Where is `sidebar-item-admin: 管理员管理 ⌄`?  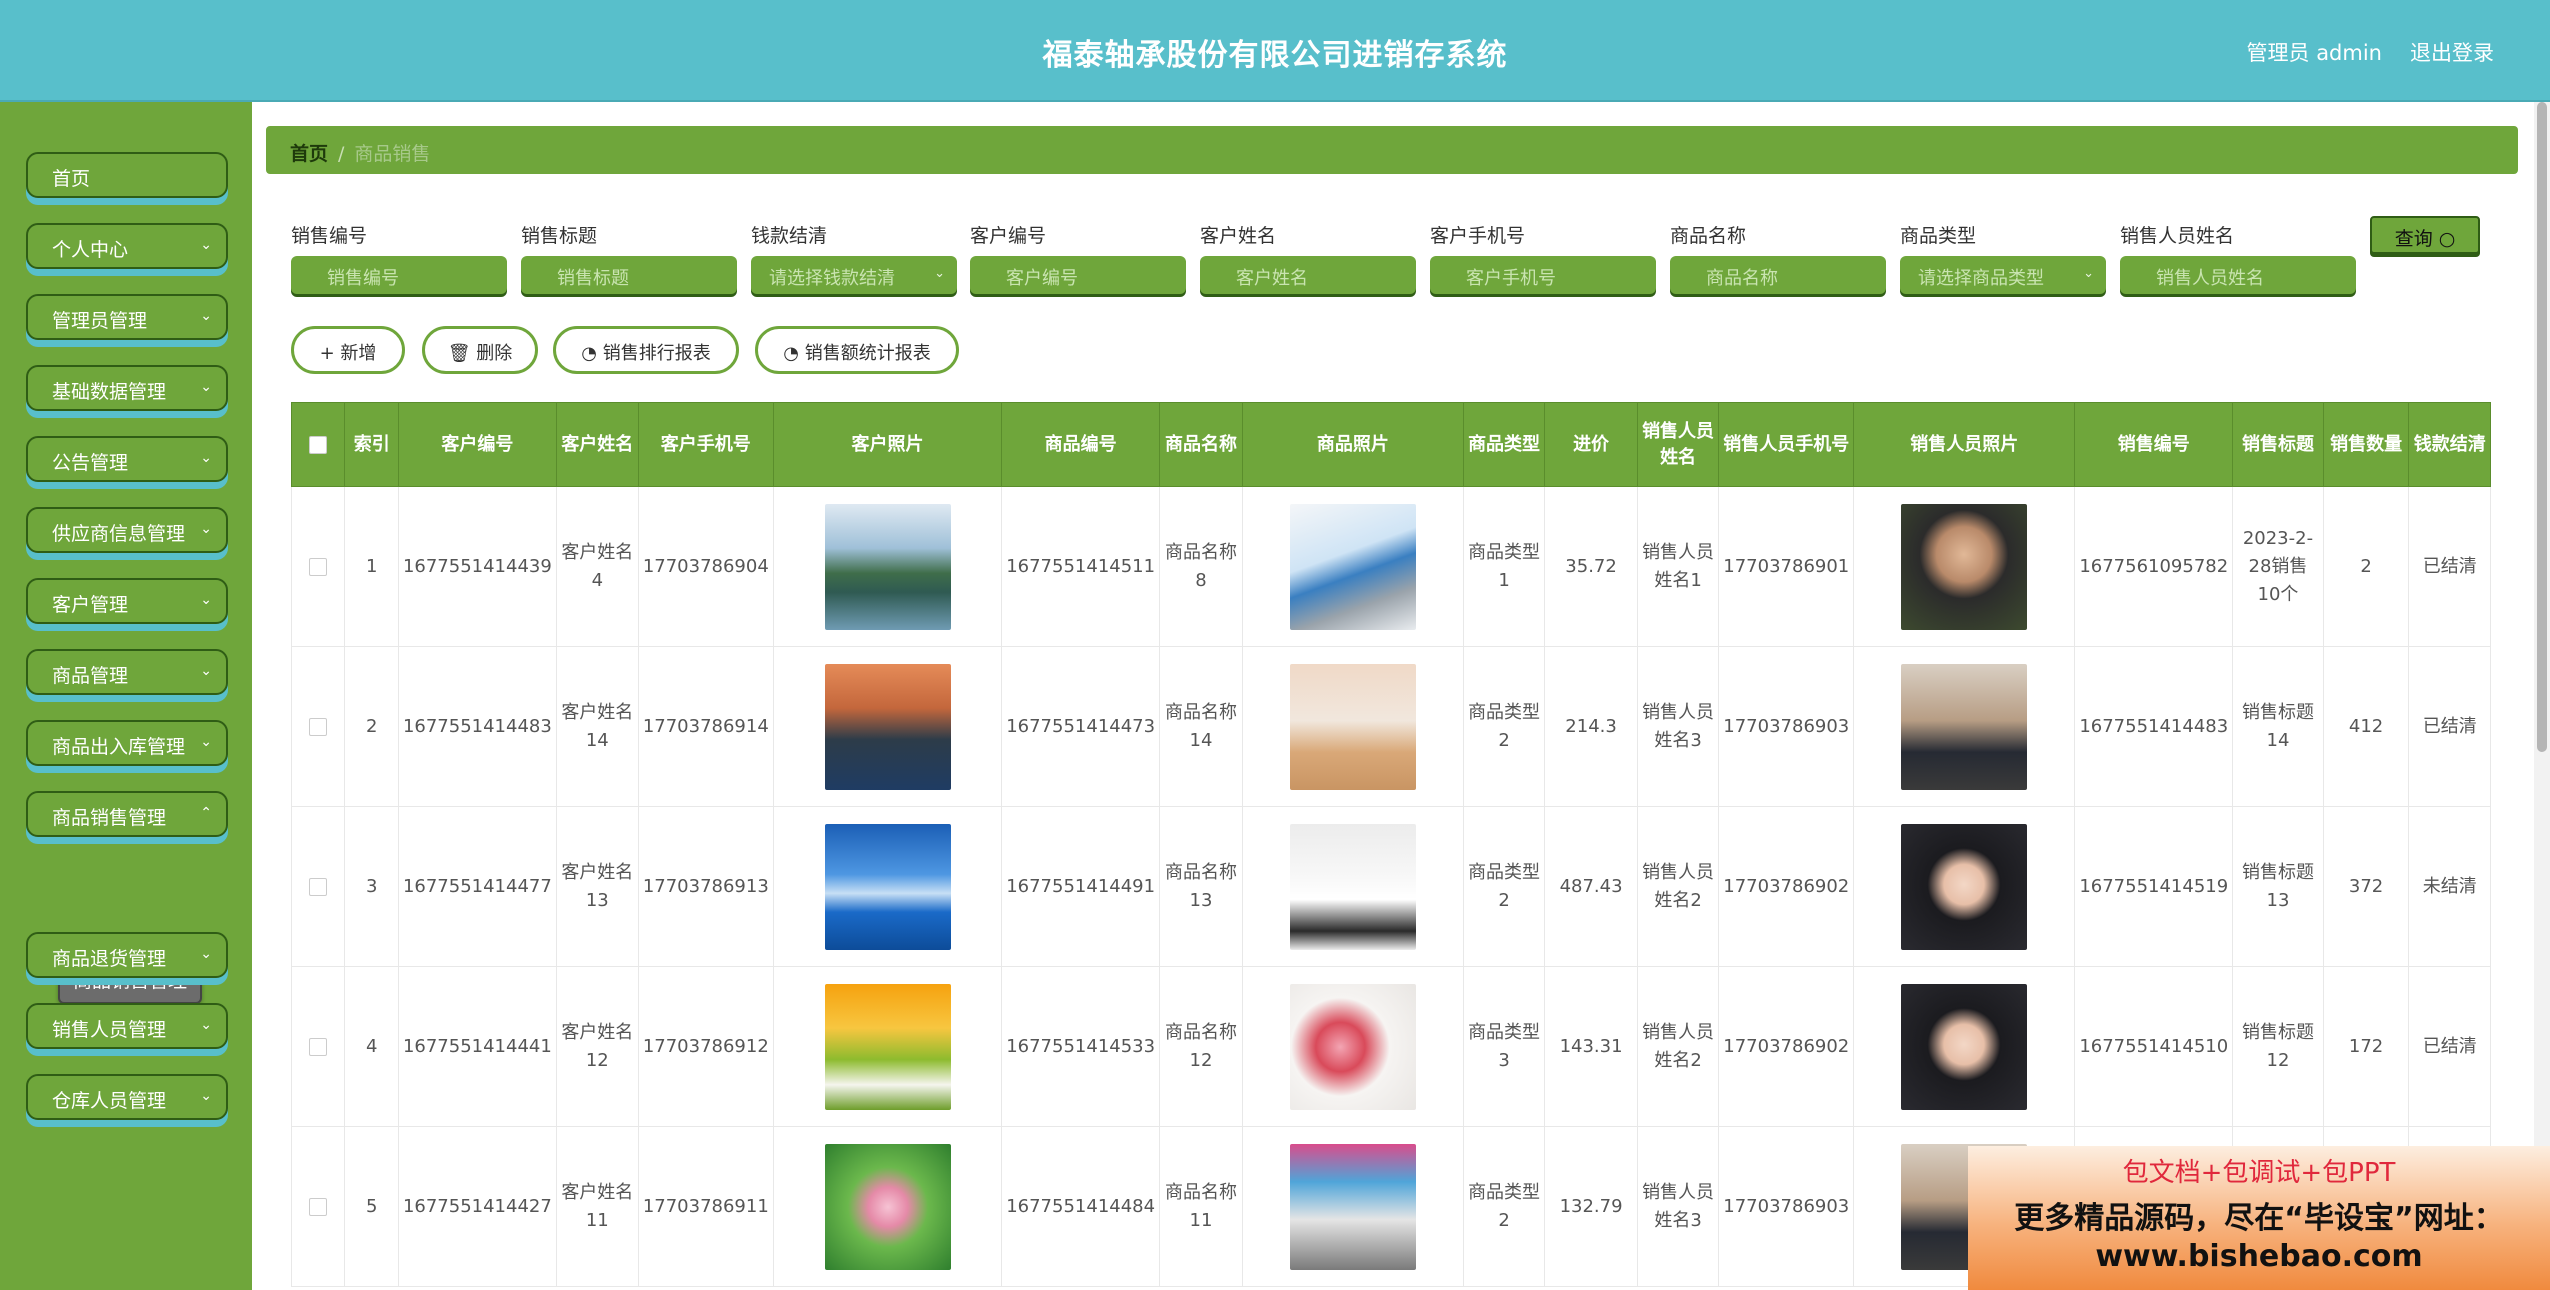
sidebar-item-admin: 管理员管理 ⌄ is located at coordinates (127, 317).